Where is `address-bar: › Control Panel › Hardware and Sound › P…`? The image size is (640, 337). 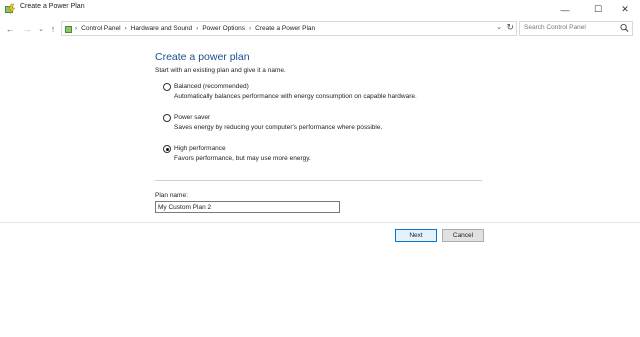 address-bar: › Control Panel › Hardware and Sound › P… is located at coordinates (289, 28).